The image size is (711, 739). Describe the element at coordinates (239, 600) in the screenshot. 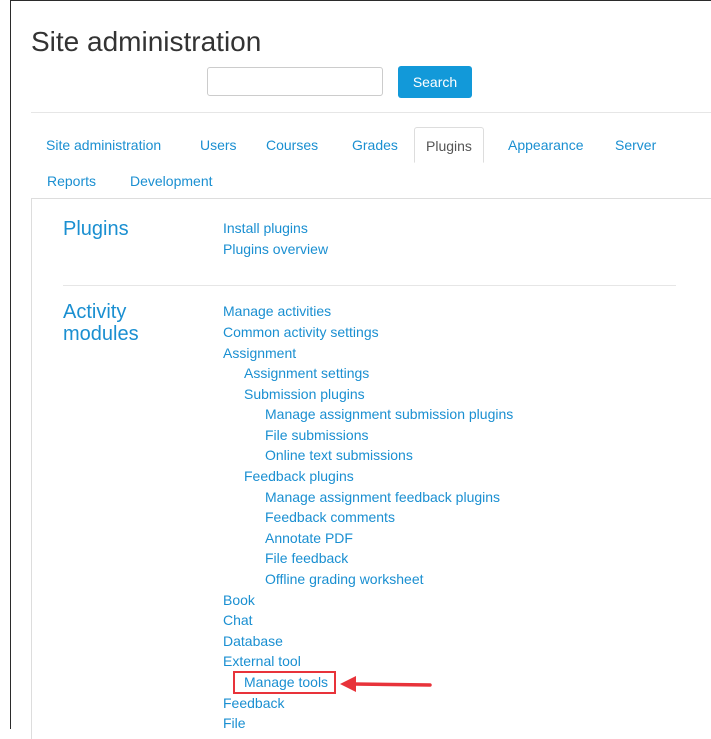

I see `link-book: Book` at that location.